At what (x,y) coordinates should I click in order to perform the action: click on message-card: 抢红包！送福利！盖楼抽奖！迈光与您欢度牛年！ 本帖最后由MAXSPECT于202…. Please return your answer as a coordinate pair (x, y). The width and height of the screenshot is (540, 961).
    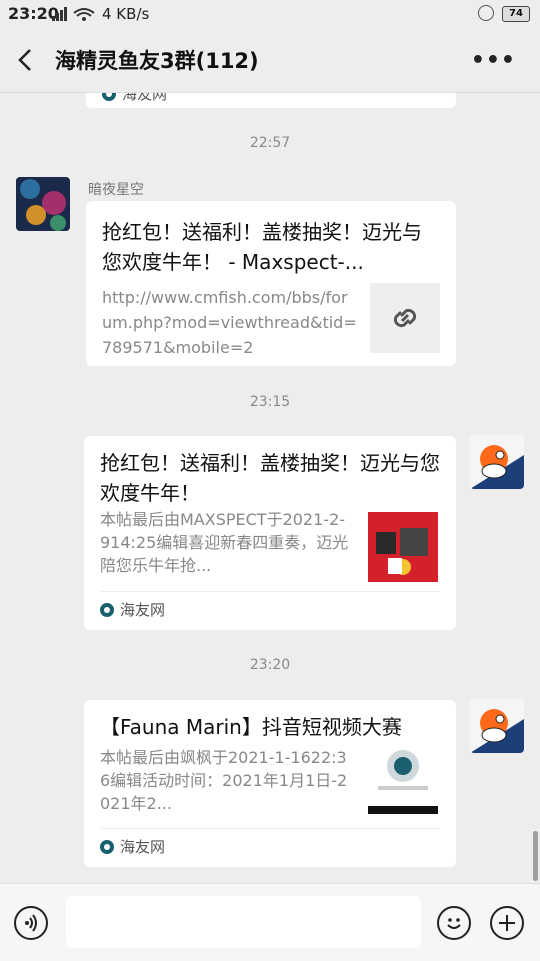
    Looking at the image, I should click on (270, 533).